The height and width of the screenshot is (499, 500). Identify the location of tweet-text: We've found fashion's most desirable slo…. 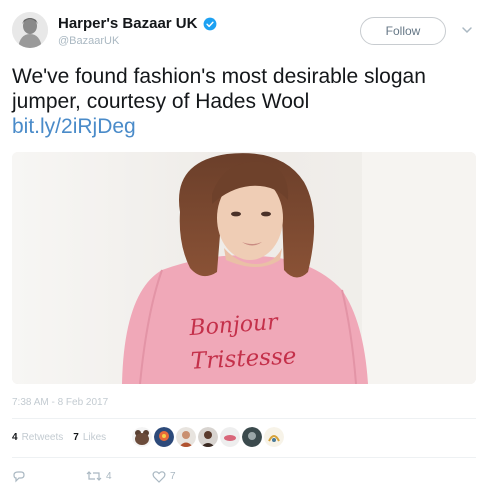
(247, 101).